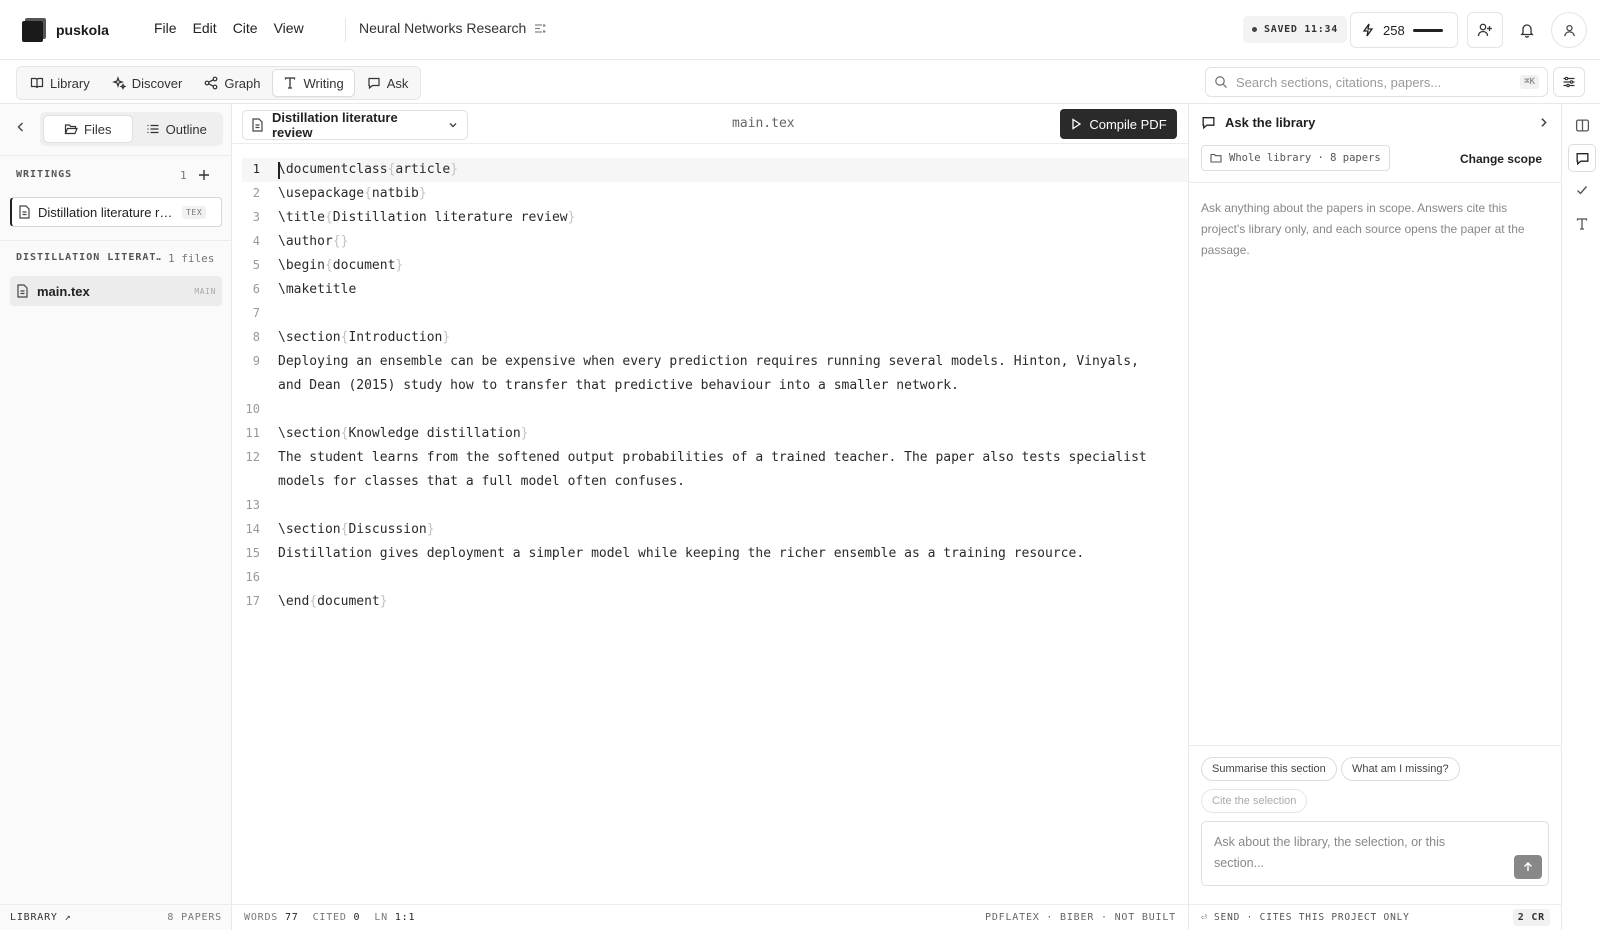 This screenshot has height=941, width=1600. What do you see at coordinates (65, 30) in the screenshot?
I see `app-logo: puskola` at bounding box center [65, 30].